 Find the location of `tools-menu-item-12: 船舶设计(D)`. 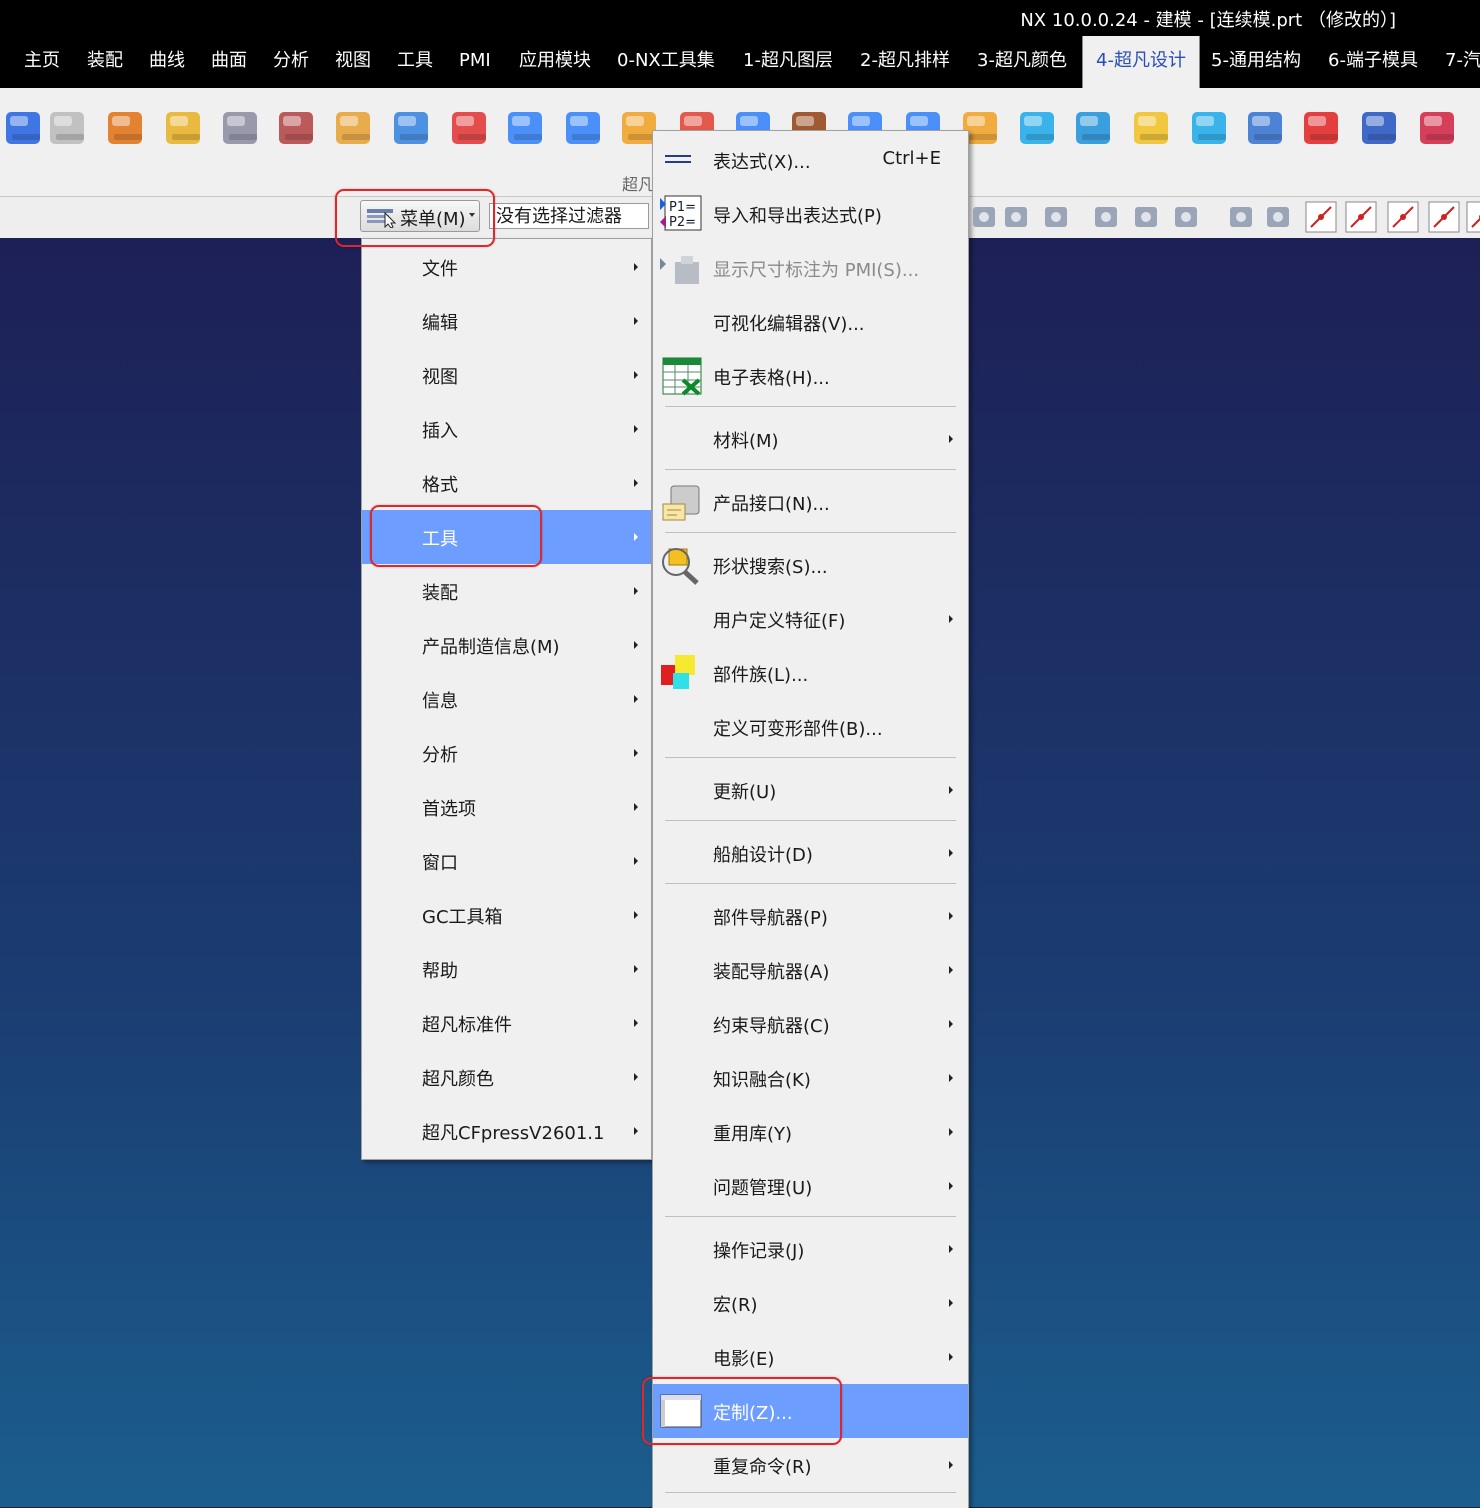

tools-menu-item-12: 船舶设计(D) is located at coordinates (810, 853).